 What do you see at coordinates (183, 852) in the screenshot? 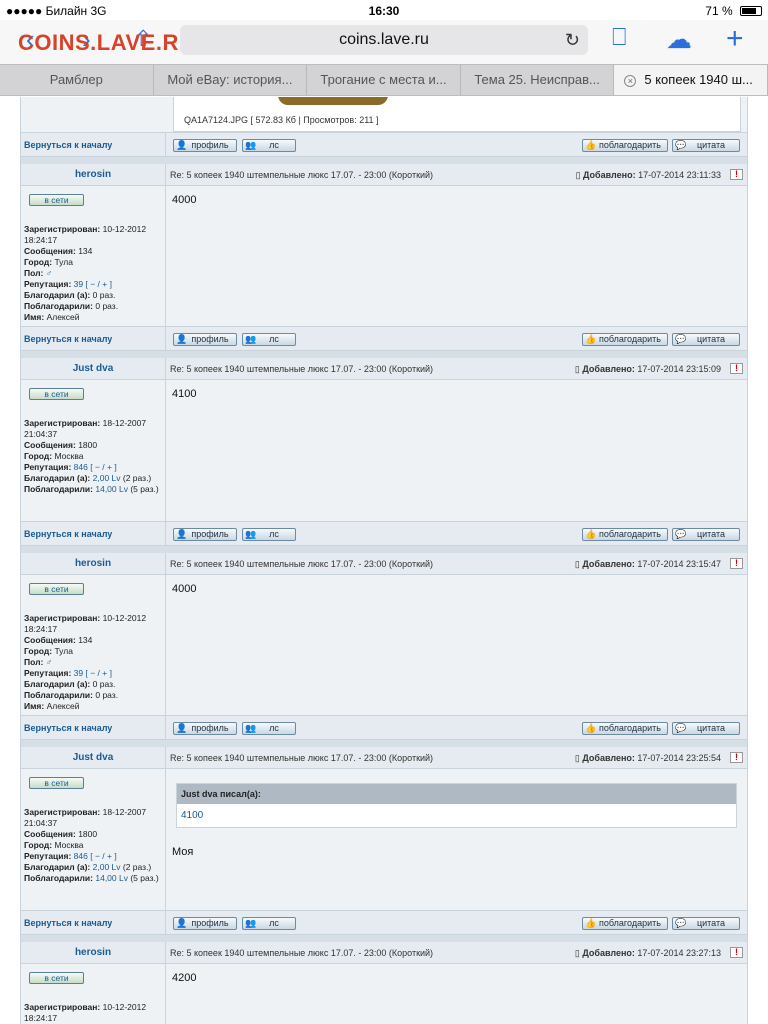
I see `post-text: Моя` at bounding box center [183, 852].